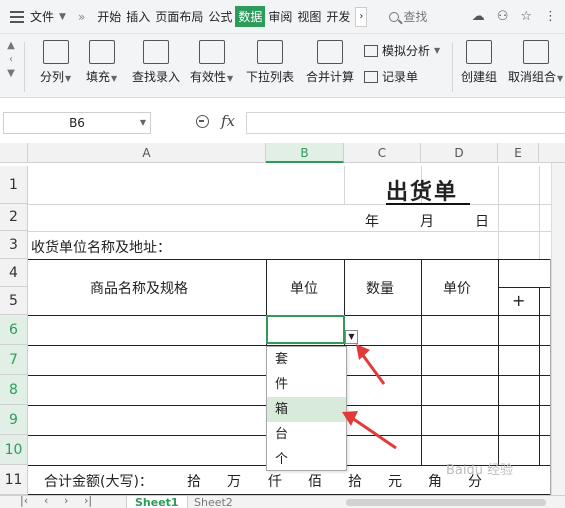  Describe the element at coordinates (422, 190) in the screenshot. I see `sheet-title: 出货单` at that location.